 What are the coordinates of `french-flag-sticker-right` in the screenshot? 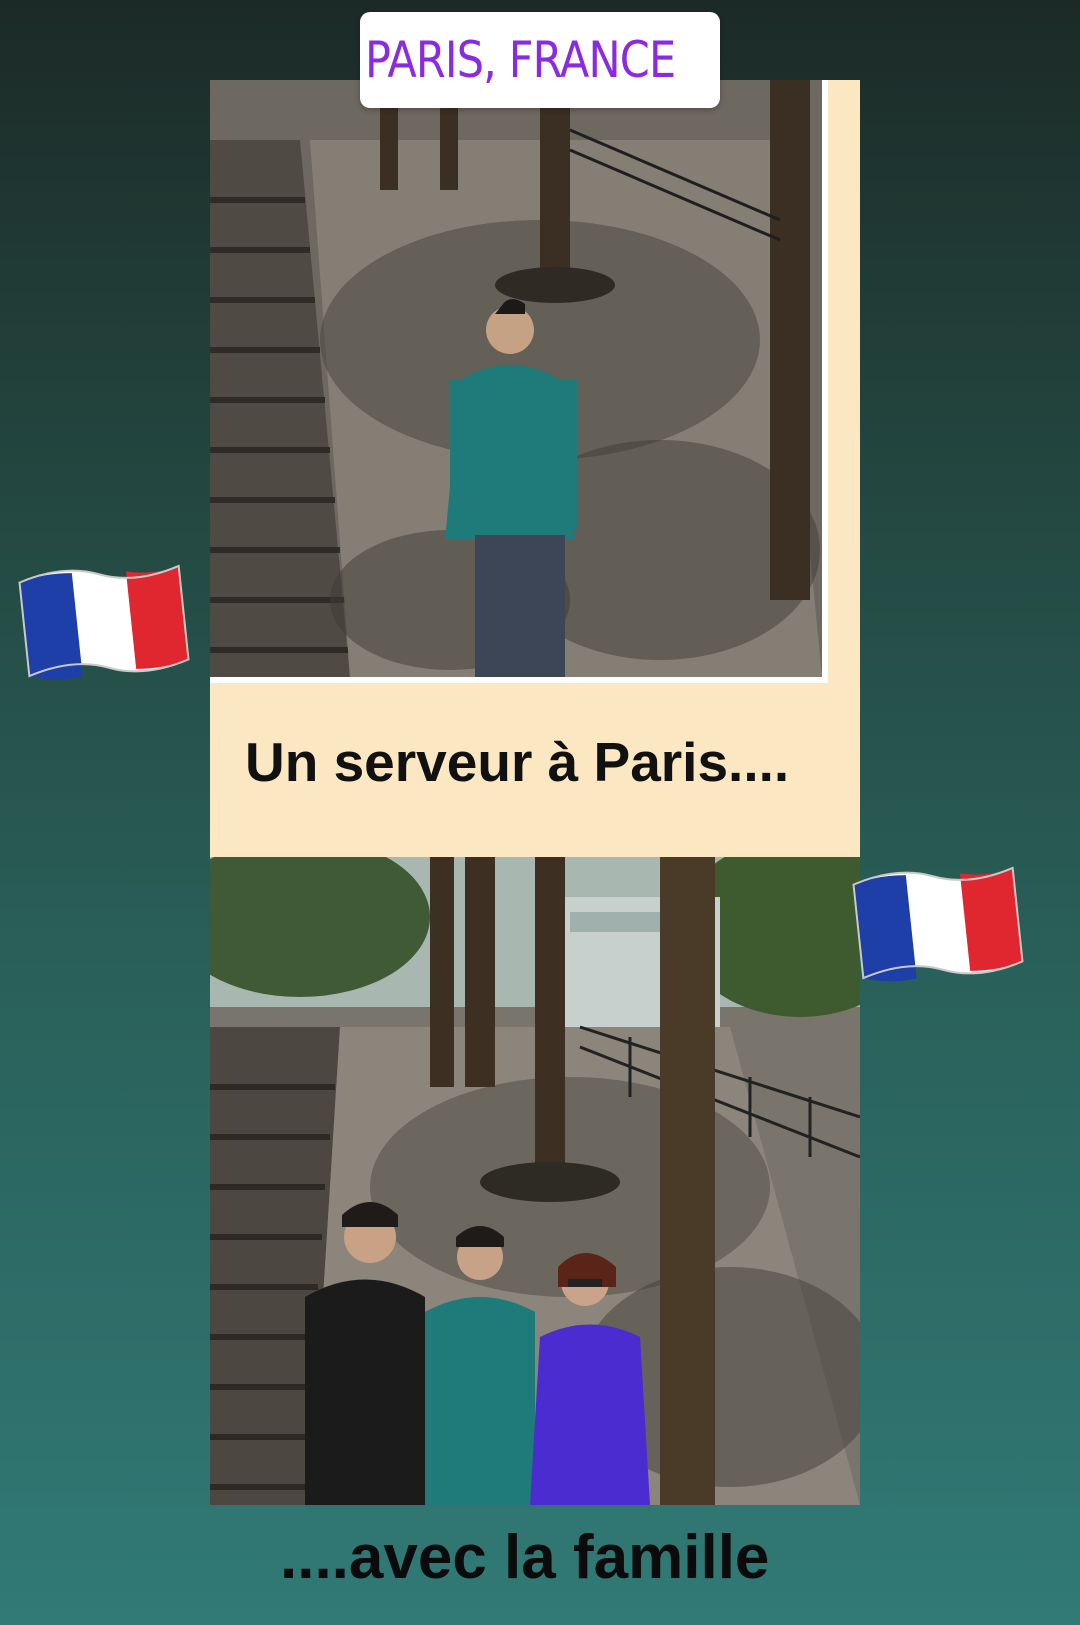 It's located at (938, 923).